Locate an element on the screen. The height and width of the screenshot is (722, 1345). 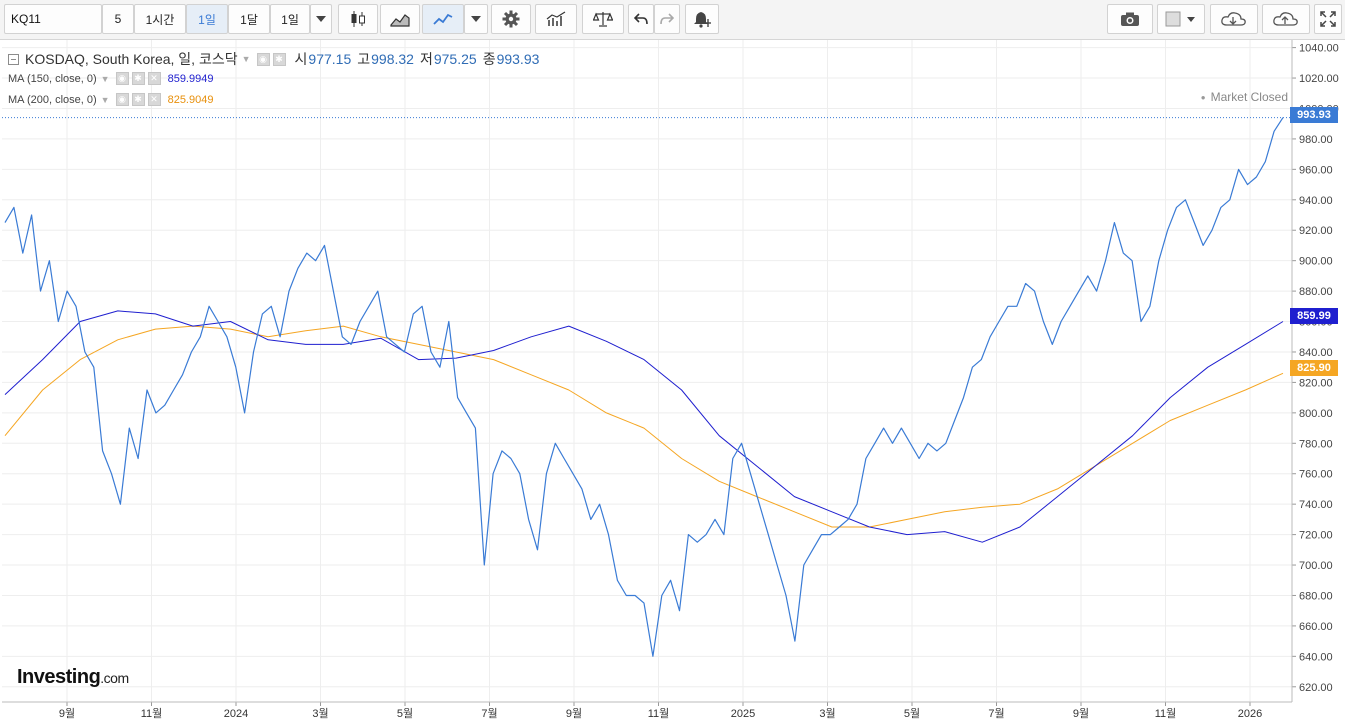
area-chart-icon is located at coordinates (400, 20).